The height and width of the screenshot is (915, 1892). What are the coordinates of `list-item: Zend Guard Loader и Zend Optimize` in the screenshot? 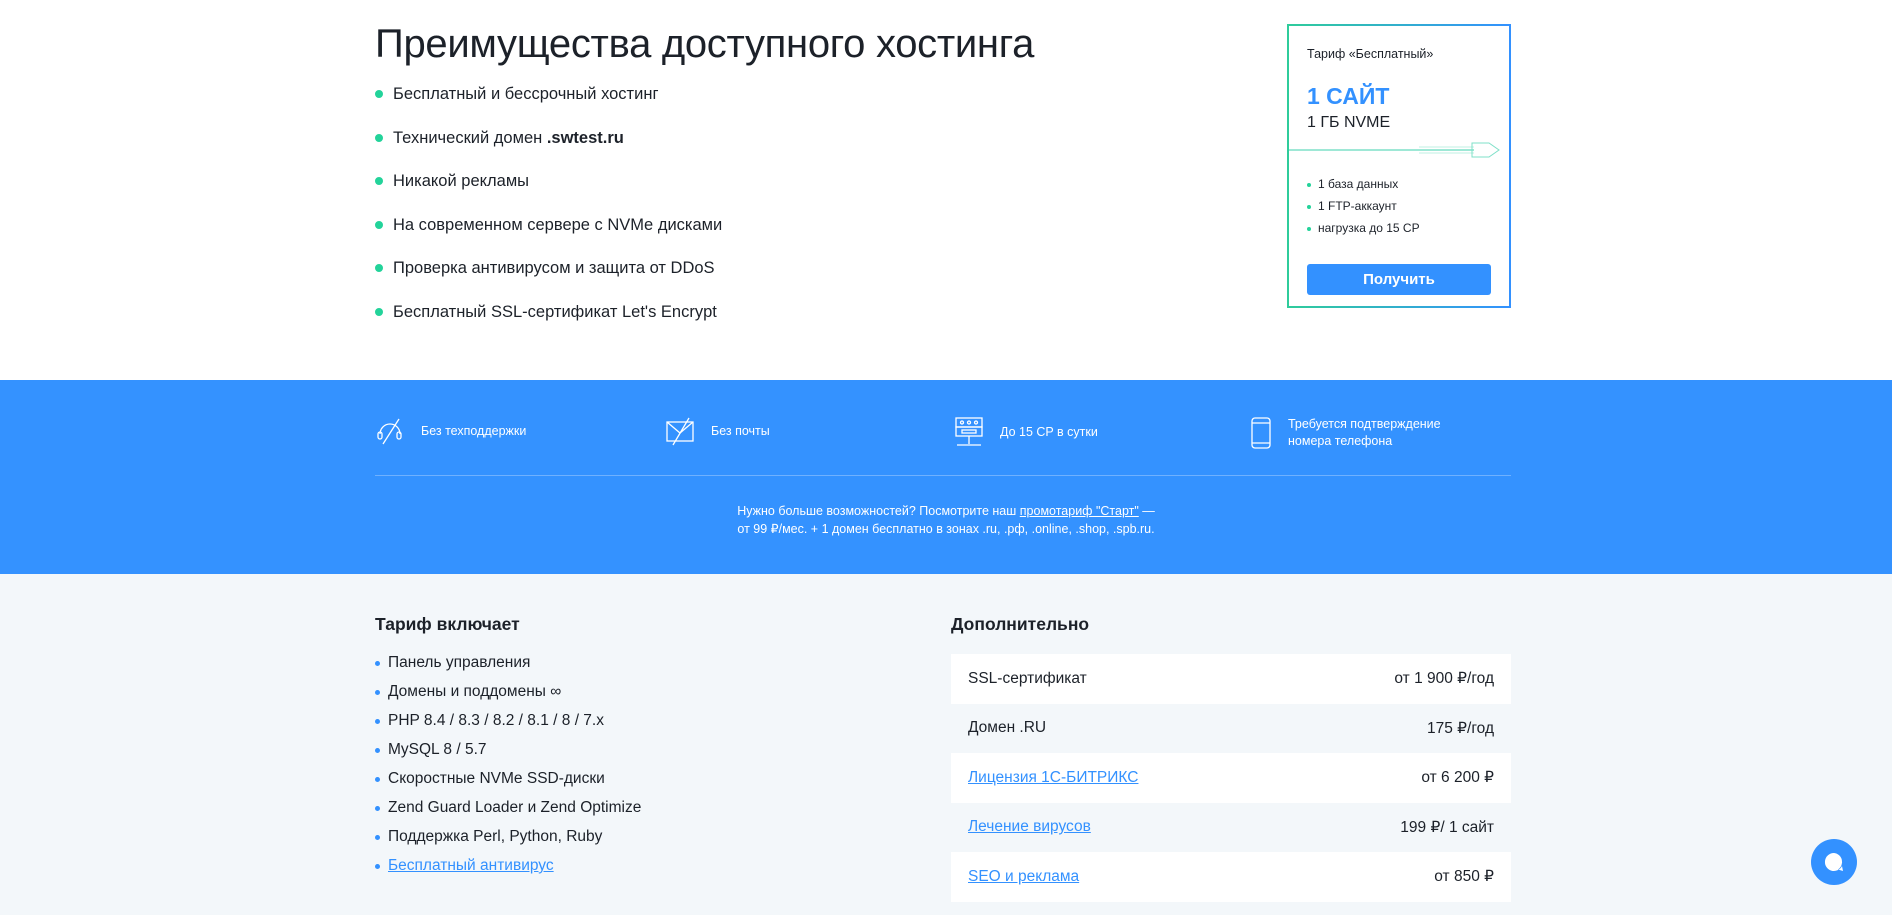 It's located at (508, 813).